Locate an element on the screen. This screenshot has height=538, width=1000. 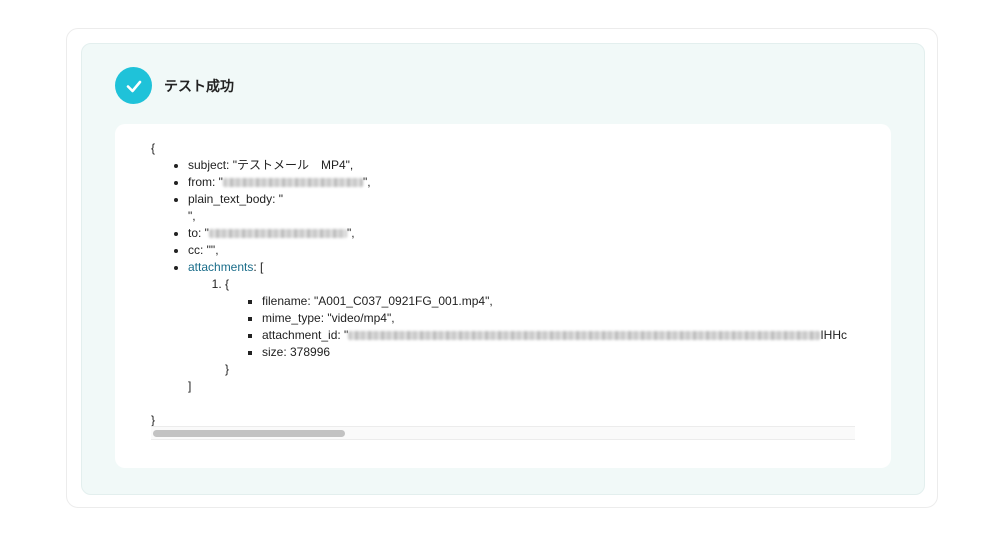
mime-type-field: mime_type: "video/mp4", is located at coordinates (558, 318).